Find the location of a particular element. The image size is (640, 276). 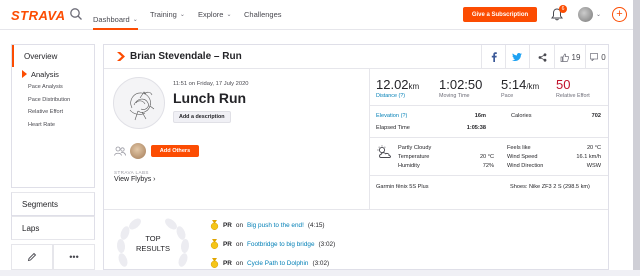

wind-speed-row: Wind Speed 16.1 km/h is located at coordinates (554, 157).